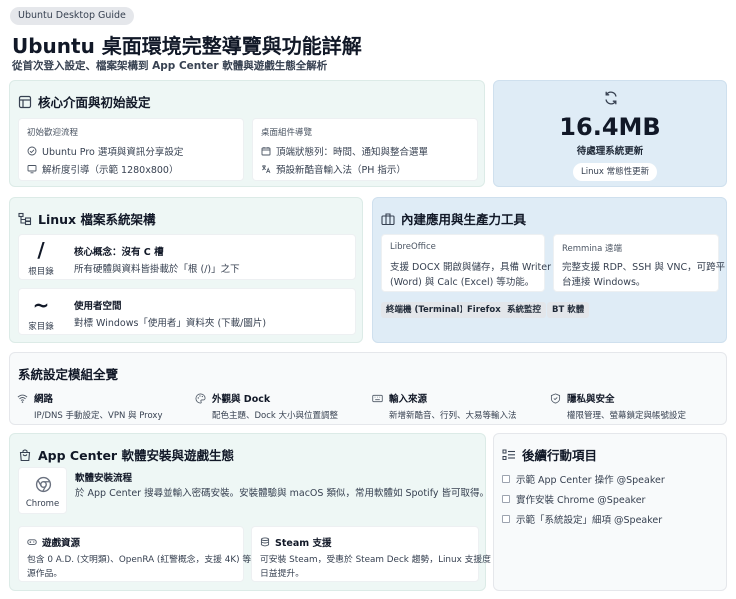 Image resolution: width=736 pixels, height=599 pixels. I want to click on welcome-item: Ubuntu Pro 選項與資訊分享設定, so click(105, 151).